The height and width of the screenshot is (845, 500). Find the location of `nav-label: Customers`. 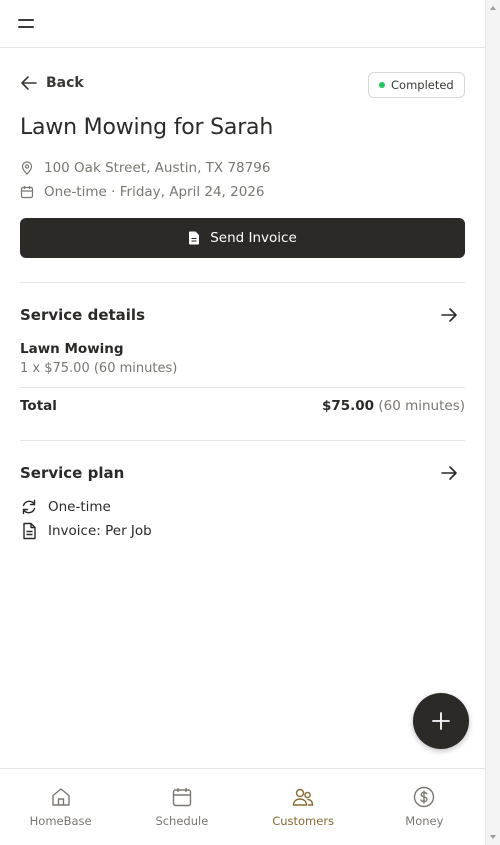

nav-label: Customers is located at coordinates (303, 821).